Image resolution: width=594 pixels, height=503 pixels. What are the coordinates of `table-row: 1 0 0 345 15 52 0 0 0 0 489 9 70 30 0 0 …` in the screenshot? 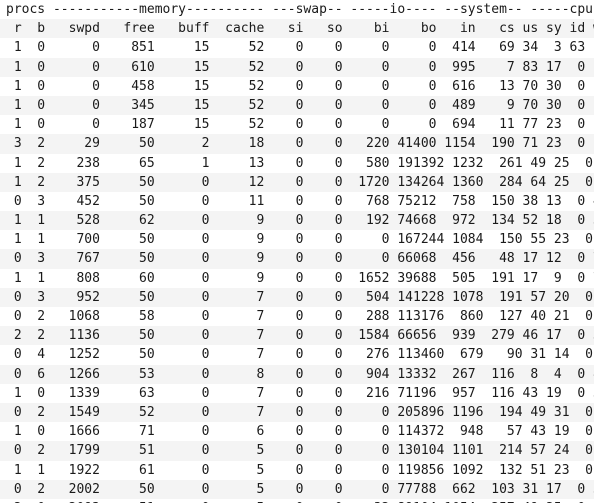 It's located at (297, 105).